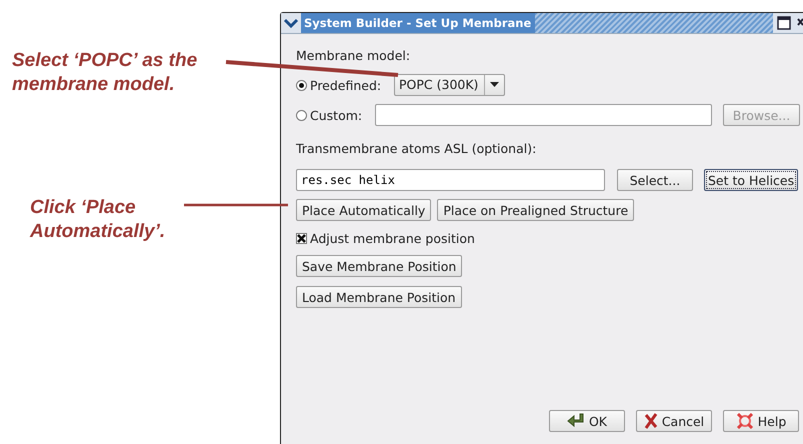 The height and width of the screenshot is (444, 803). Describe the element at coordinates (364, 210) in the screenshot. I see `place-button: Place Automatically` at that location.